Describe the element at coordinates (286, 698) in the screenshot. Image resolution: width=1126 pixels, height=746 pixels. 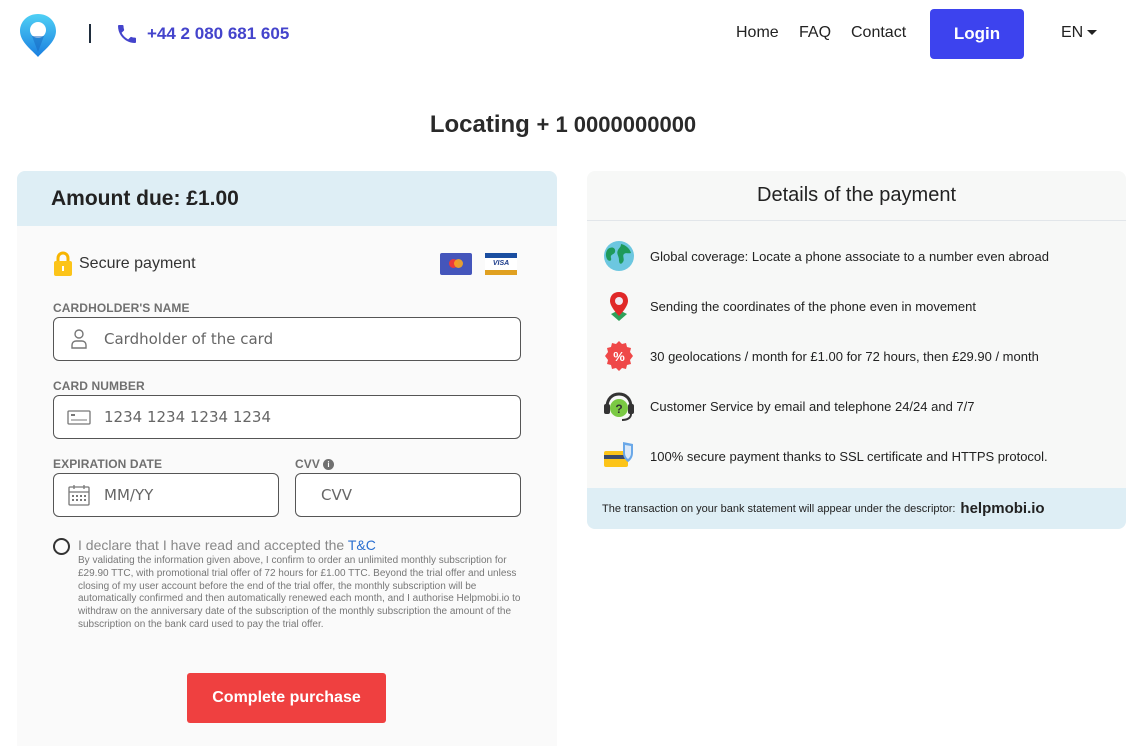
I see `complete-purchase-button: Complete purchase` at that location.